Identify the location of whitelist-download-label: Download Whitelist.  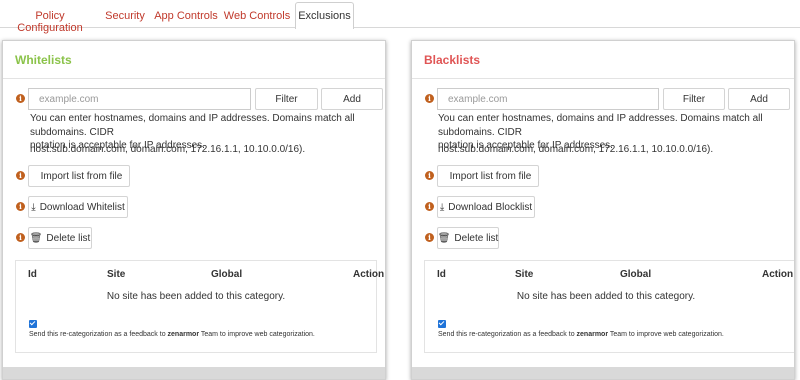
(82, 207).